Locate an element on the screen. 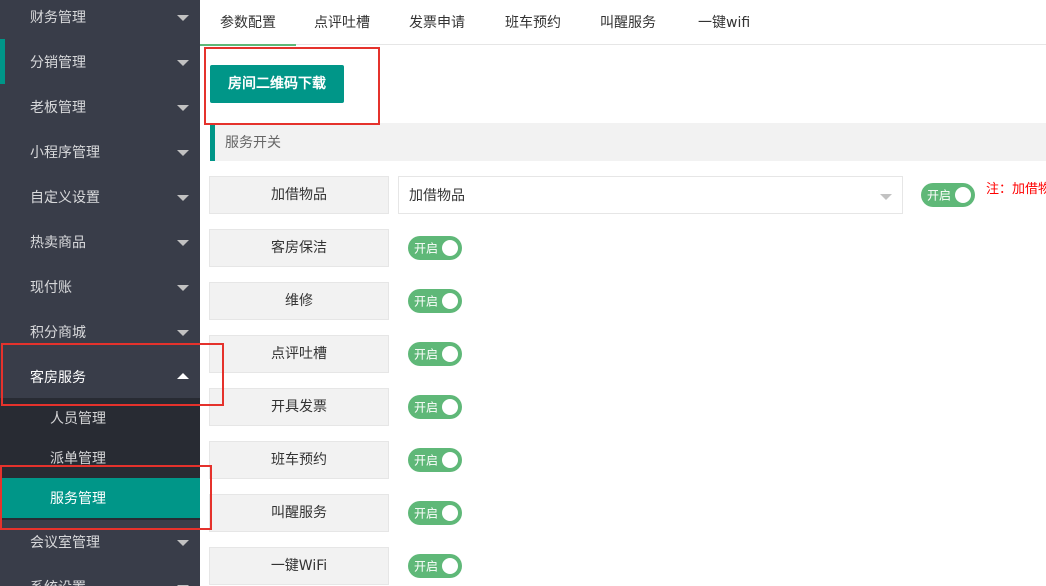 The height and width of the screenshot is (586, 1046). nav-item-finance: 财务管理 is located at coordinates (100, 19).